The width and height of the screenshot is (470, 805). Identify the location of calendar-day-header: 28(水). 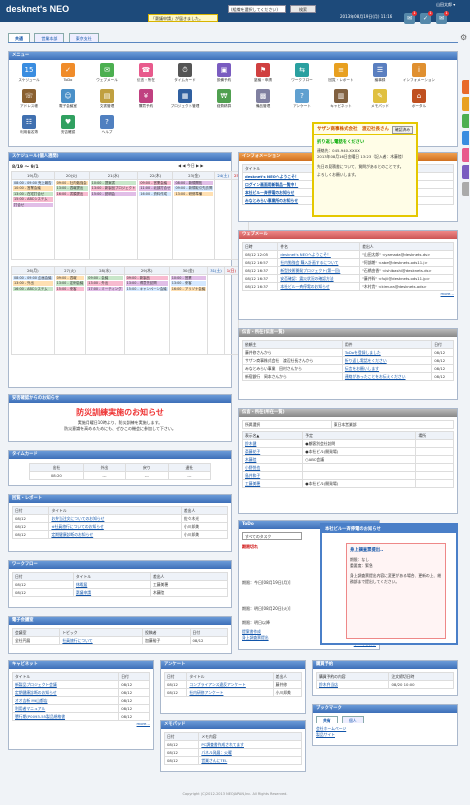
(105, 270).